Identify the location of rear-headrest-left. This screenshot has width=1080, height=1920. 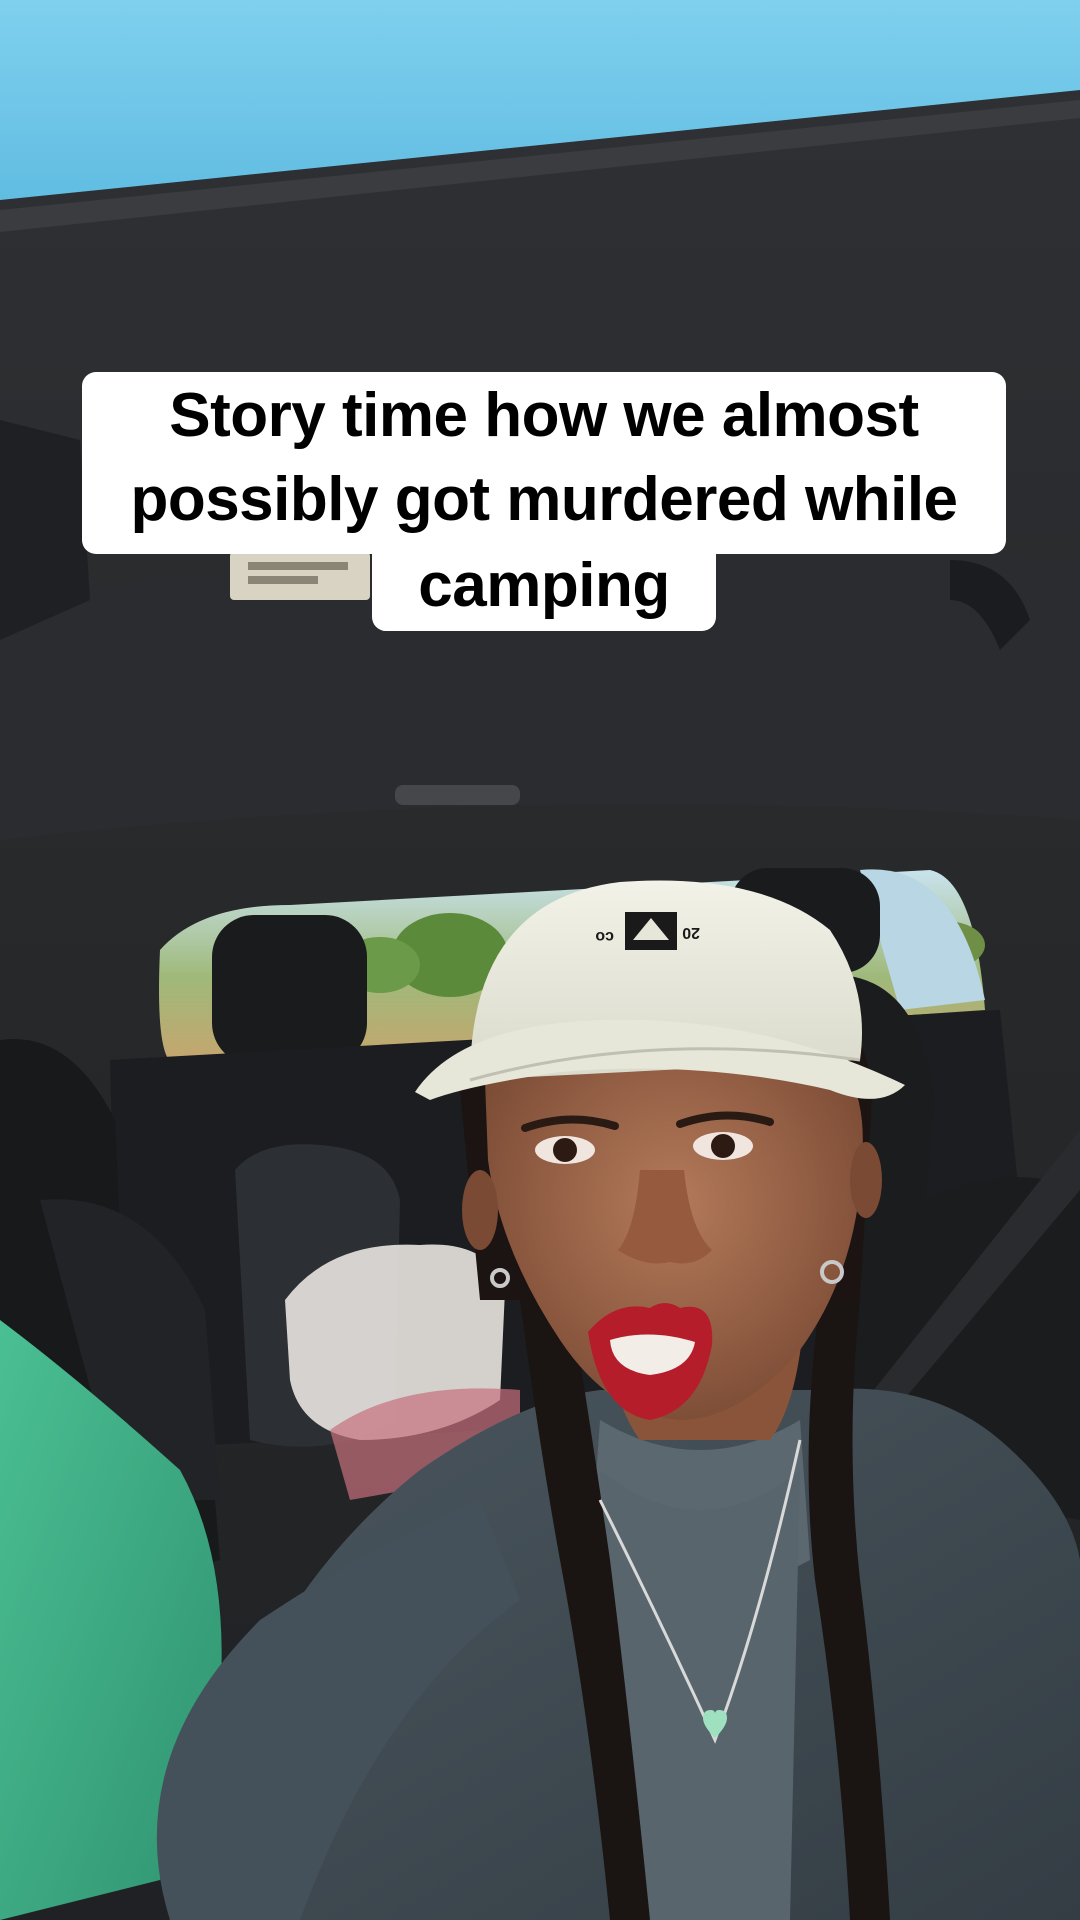
(289, 990).